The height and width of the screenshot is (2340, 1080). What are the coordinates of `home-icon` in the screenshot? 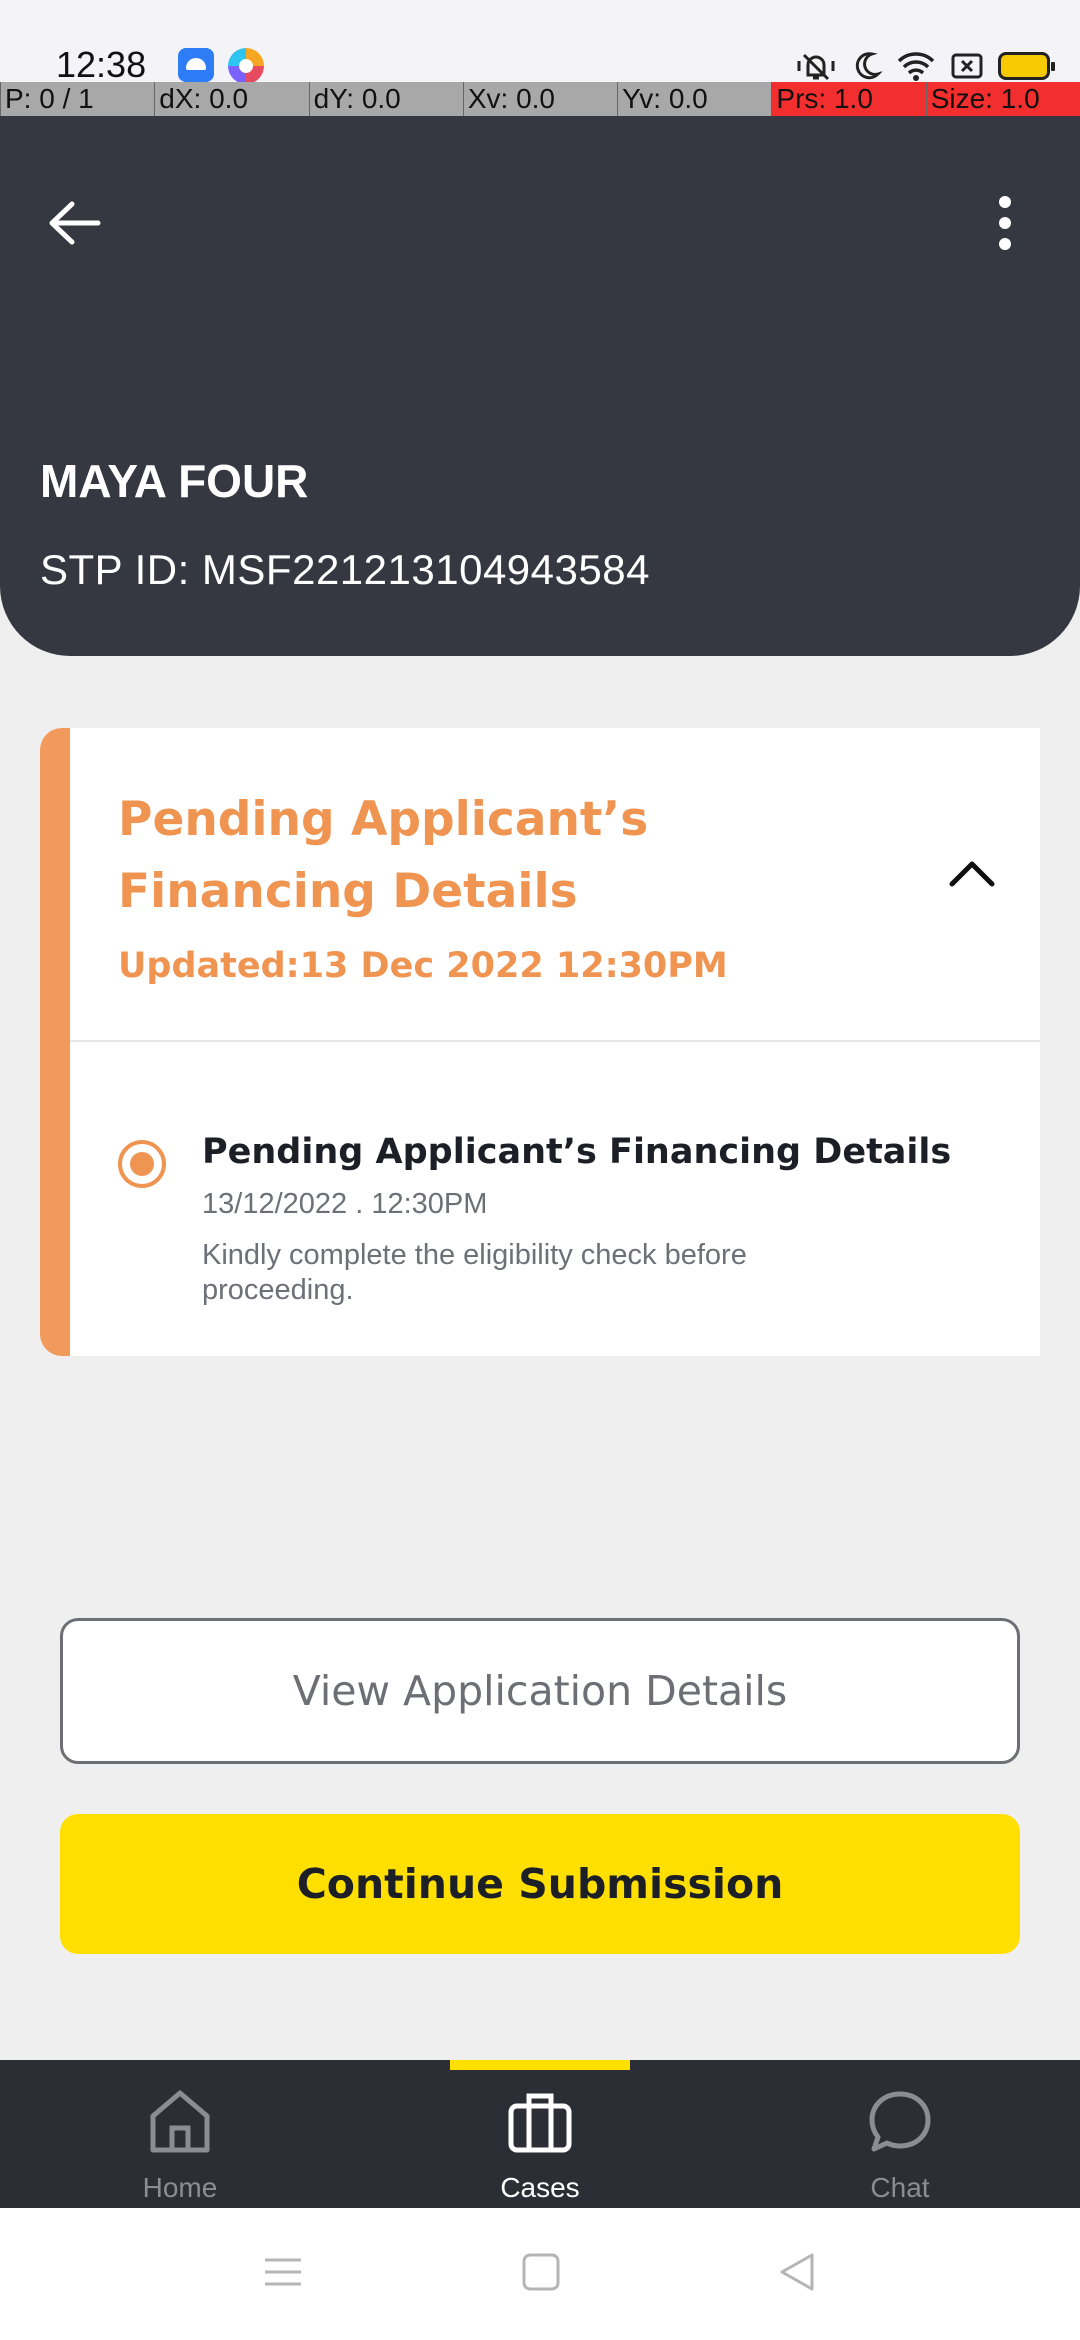 It's located at (180, 2121).